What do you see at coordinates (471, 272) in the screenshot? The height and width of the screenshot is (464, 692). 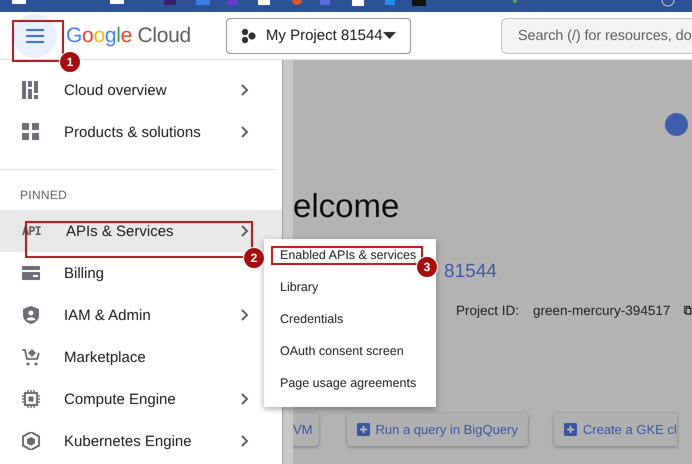 I see `project-number: 81544` at bounding box center [471, 272].